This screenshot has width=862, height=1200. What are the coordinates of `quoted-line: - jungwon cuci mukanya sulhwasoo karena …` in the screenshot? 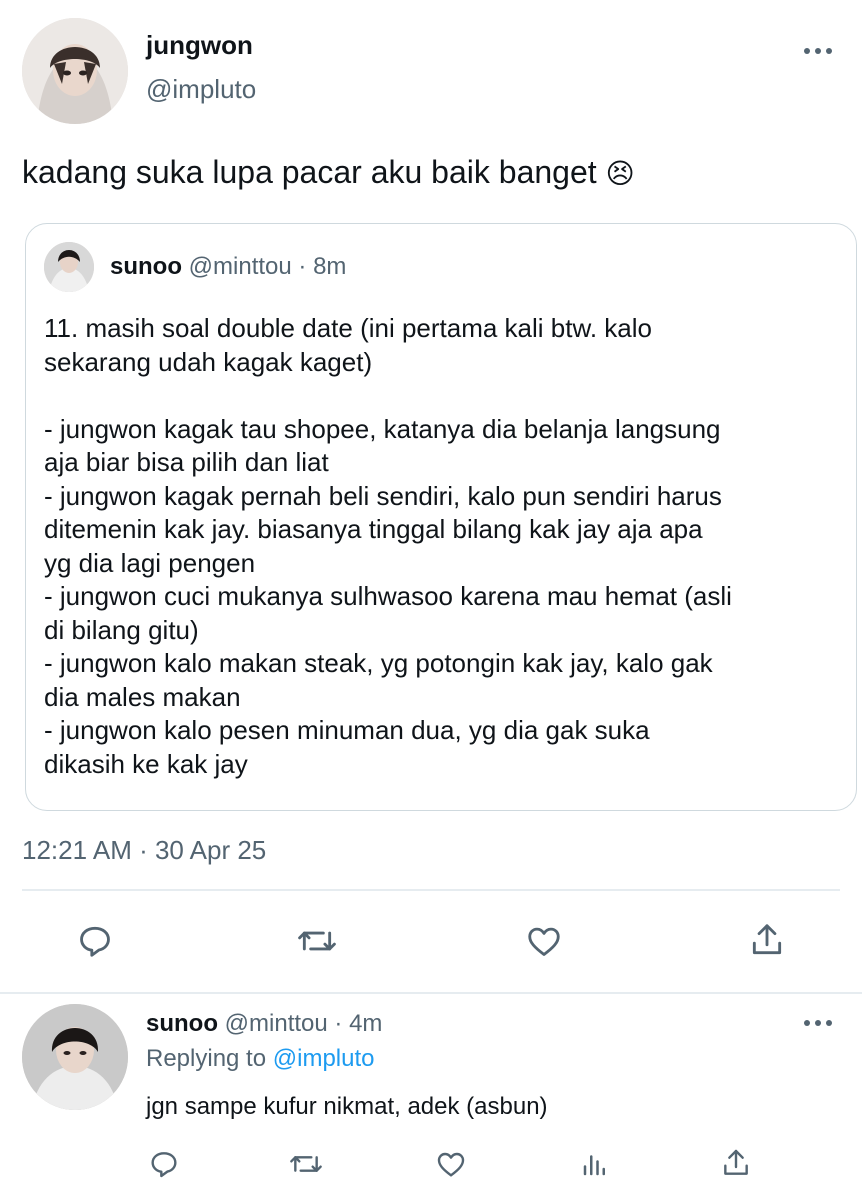 It's located at (388, 596).